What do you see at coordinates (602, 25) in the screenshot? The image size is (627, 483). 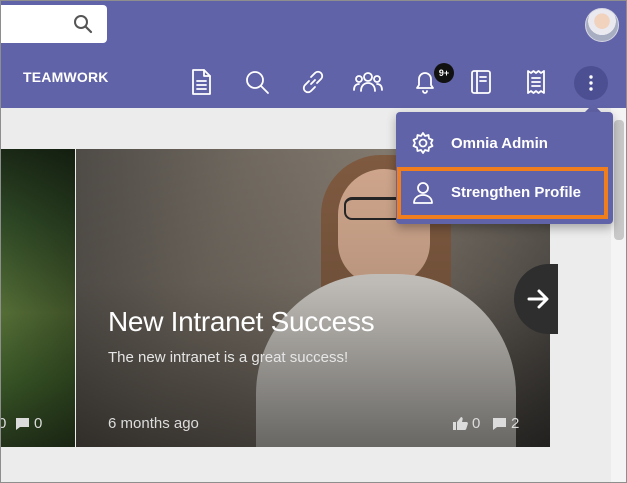 I see `user-avatar` at bounding box center [602, 25].